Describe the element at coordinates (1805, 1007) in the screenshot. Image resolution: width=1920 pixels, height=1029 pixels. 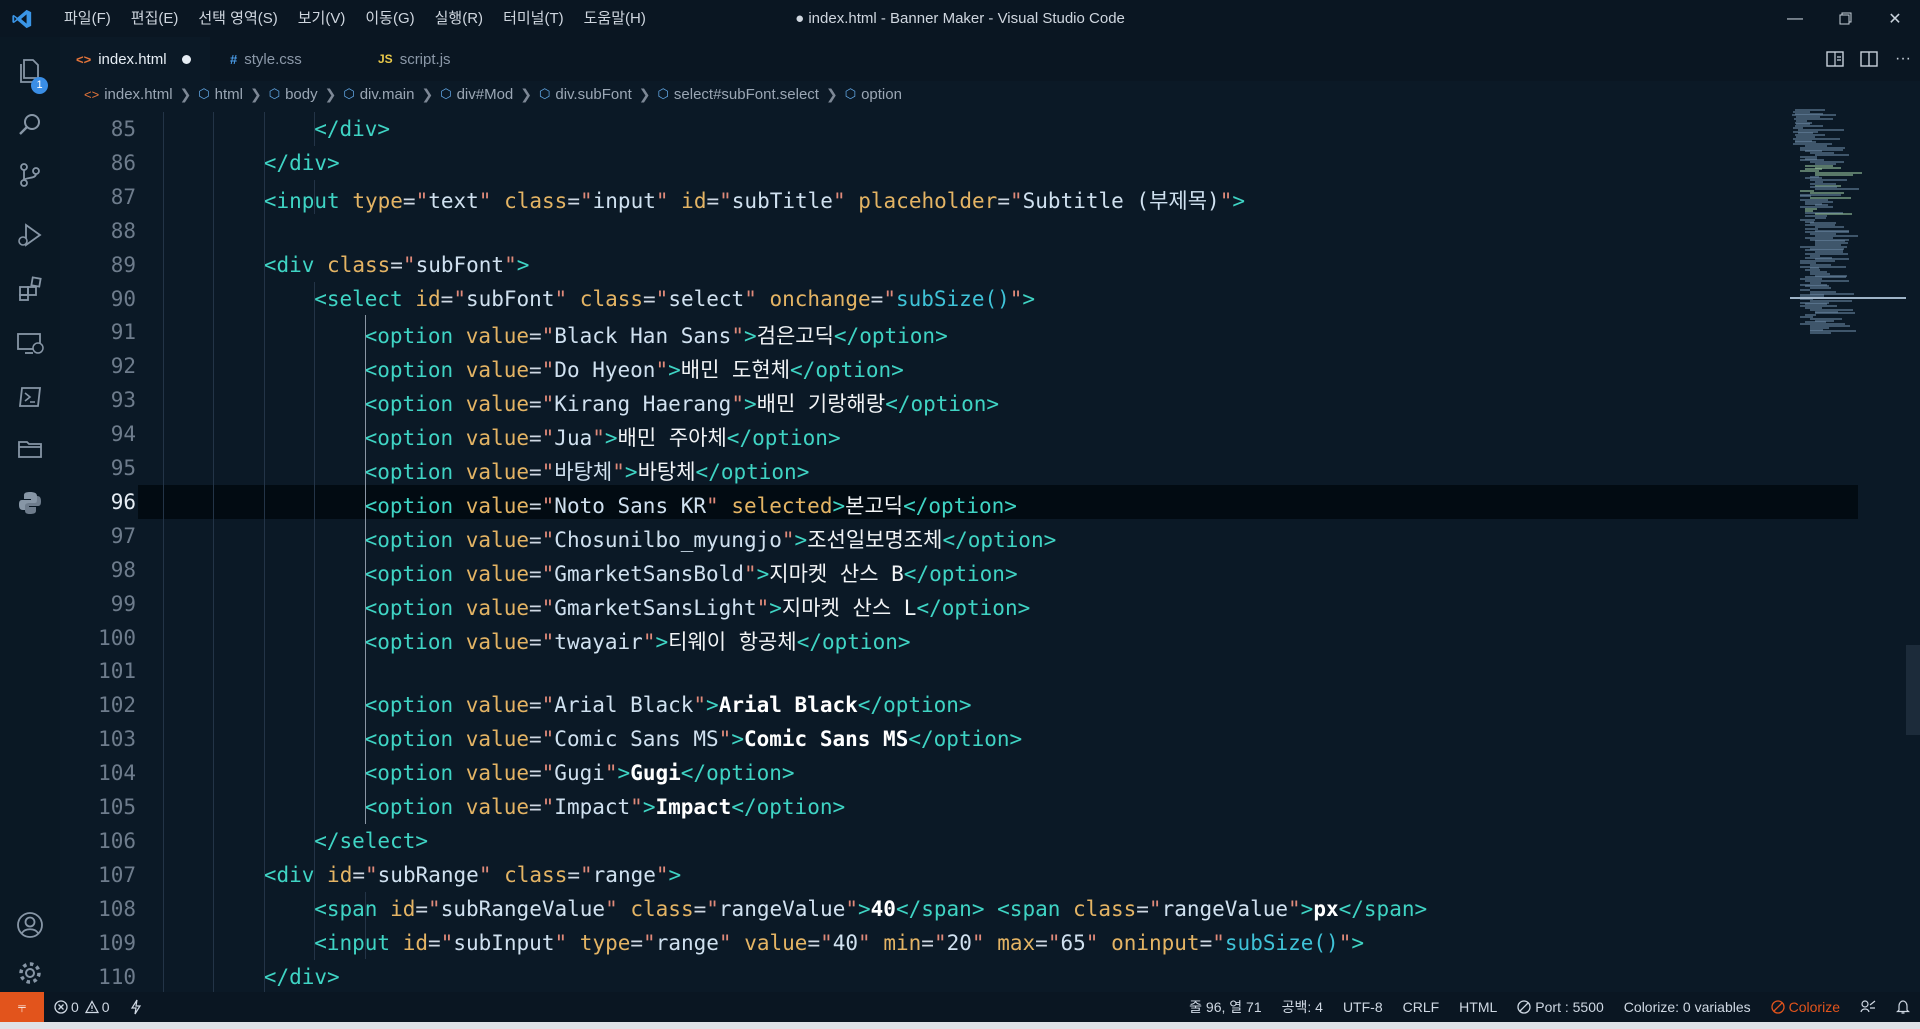
I see `colorize-toggle: Colorize` at that location.